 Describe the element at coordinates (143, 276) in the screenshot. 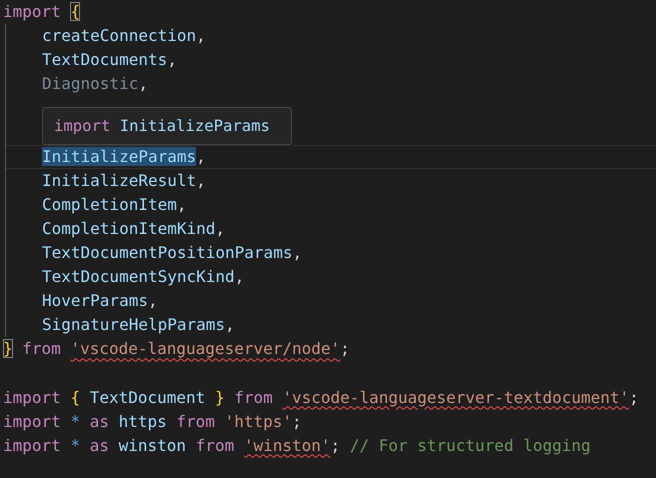

I see `code-line: TextDocumentSyncKind,` at that location.